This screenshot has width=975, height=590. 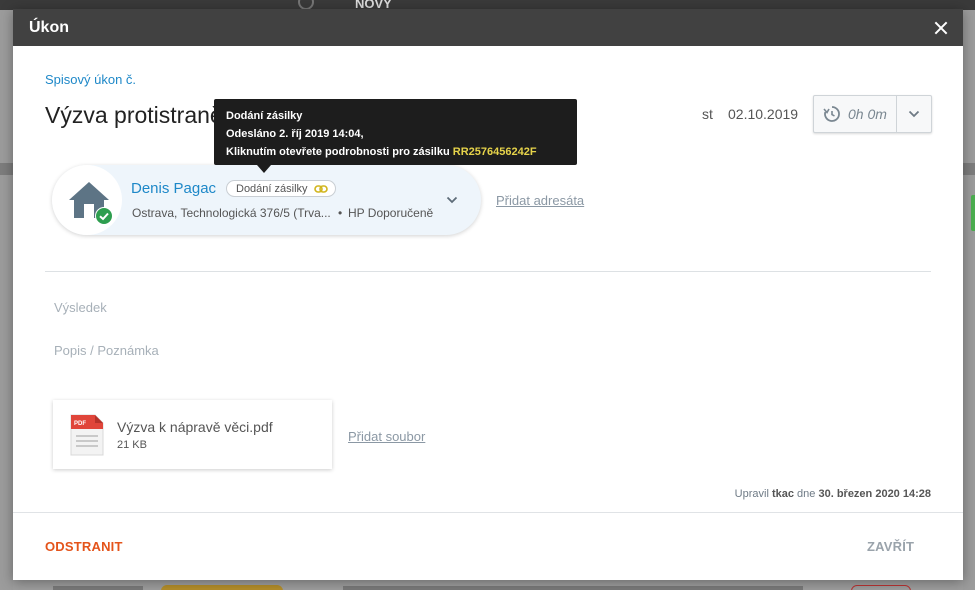 What do you see at coordinates (140, 115) in the screenshot?
I see `action-title: Výzva protistraně k nápravě věci` at bounding box center [140, 115].